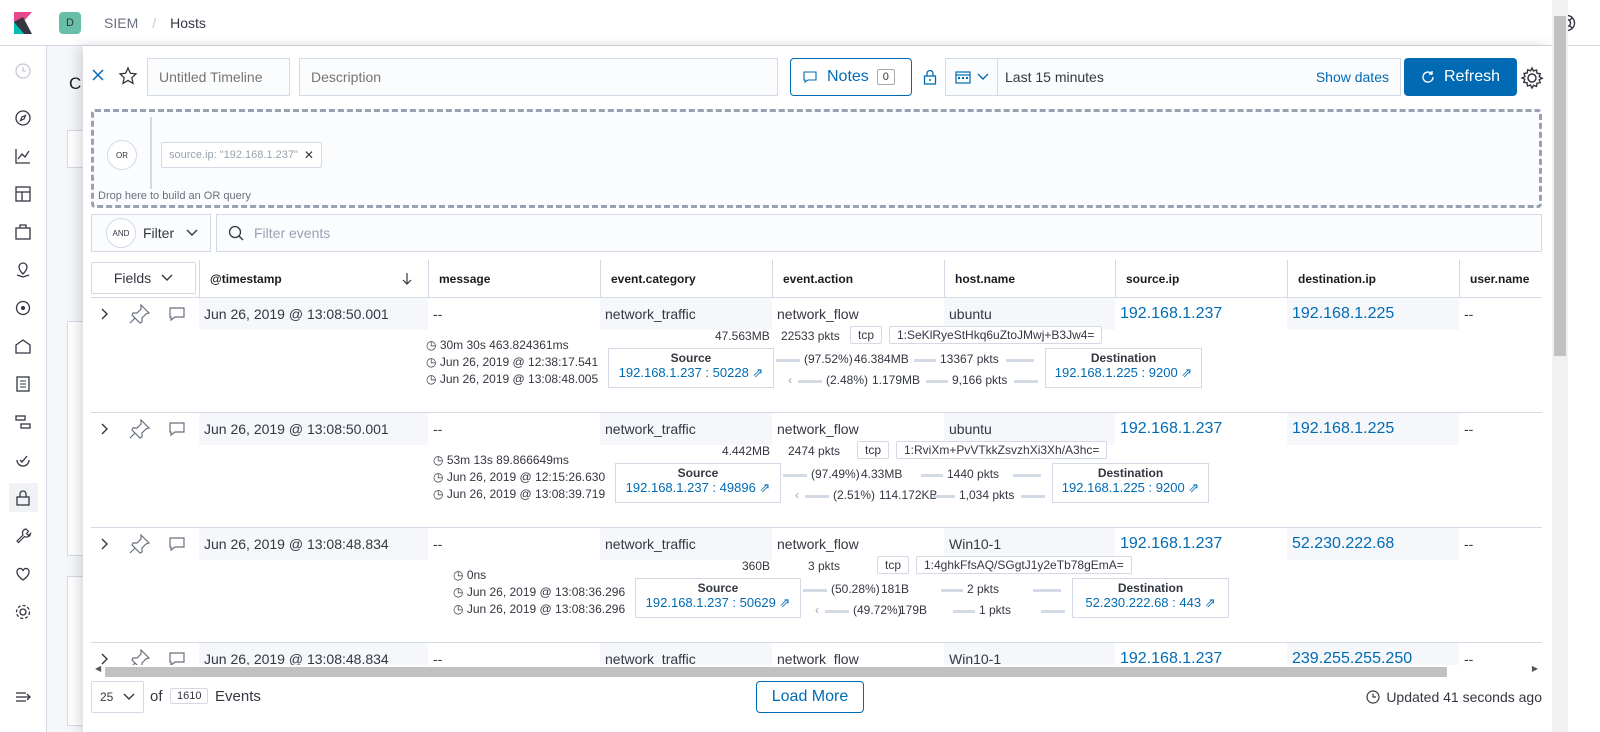 The width and height of the screenshot is (1600, 732). I want to click on horizontal-scrollbar: ◀ ▶, so click(816, 670).